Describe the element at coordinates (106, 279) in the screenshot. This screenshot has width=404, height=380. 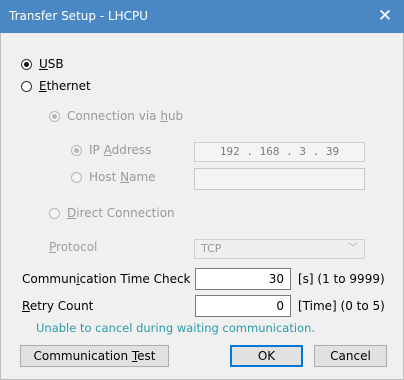
I see `comm-time-label: Communication Time Check` at that location.